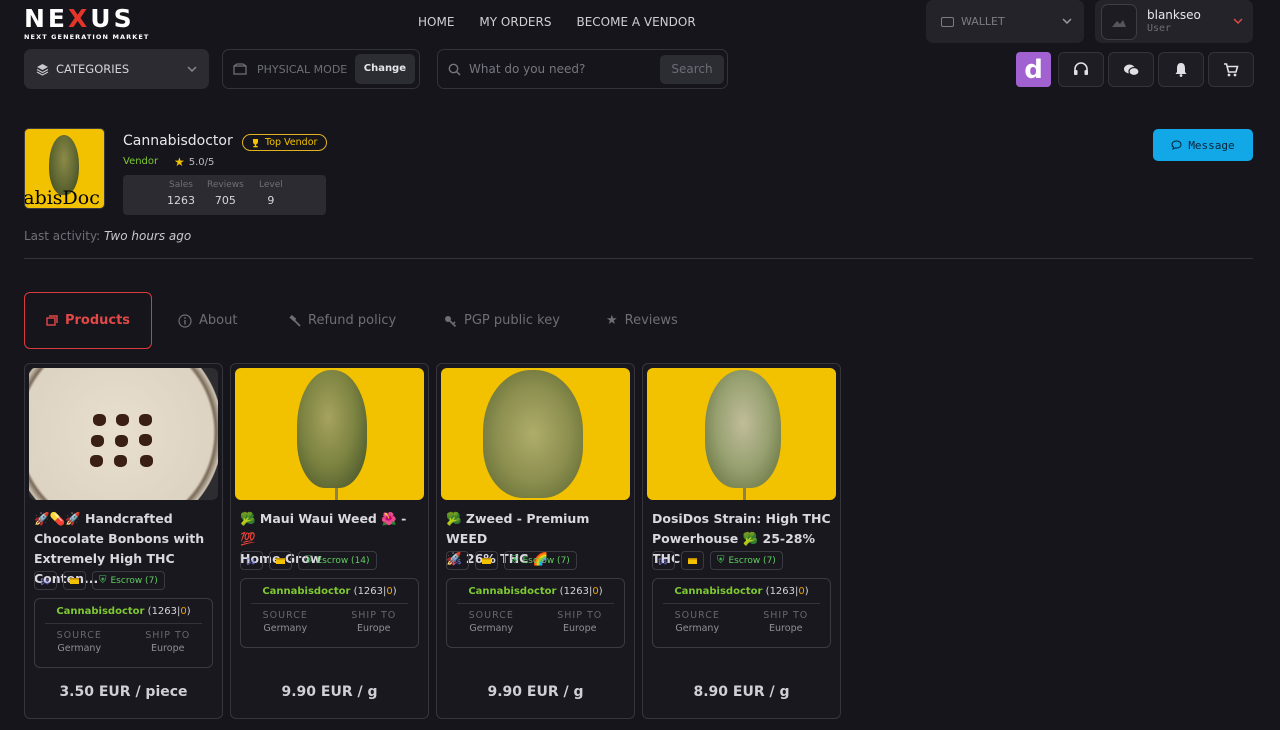 This screenshot has width=1280, height=730. I want to click on last-activity: Last activity: Two hours ago, so click(108, 236).